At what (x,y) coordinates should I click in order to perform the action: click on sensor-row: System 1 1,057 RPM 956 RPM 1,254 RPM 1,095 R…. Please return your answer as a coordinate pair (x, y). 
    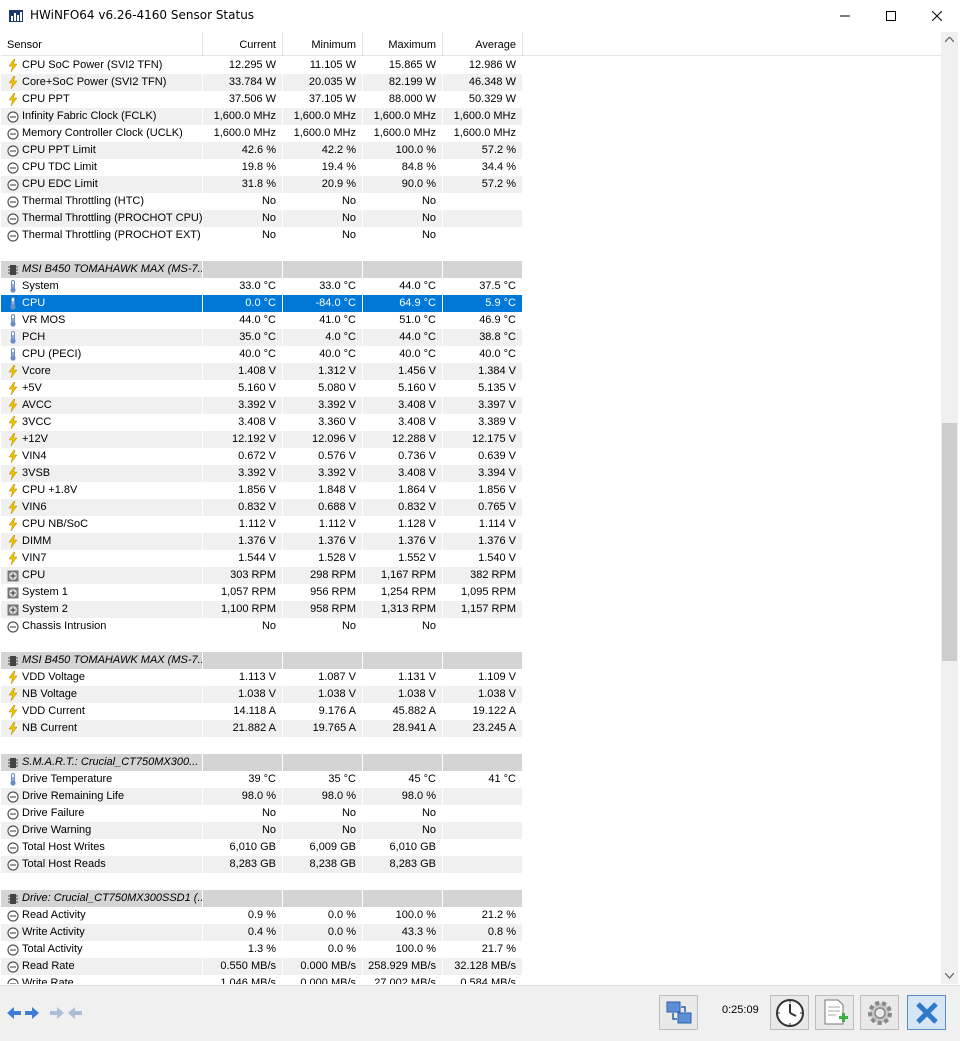
    Looking at the image, I should click on (471, 592).